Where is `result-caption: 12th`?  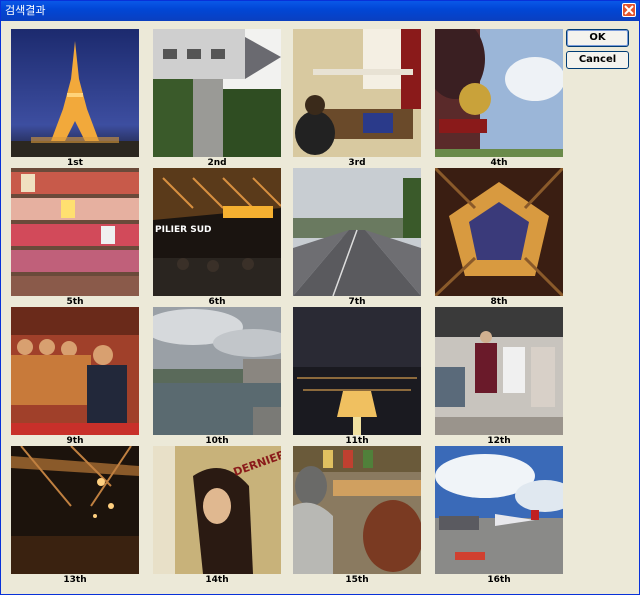
result-caption: 12th is located at coordinates (499, 441).